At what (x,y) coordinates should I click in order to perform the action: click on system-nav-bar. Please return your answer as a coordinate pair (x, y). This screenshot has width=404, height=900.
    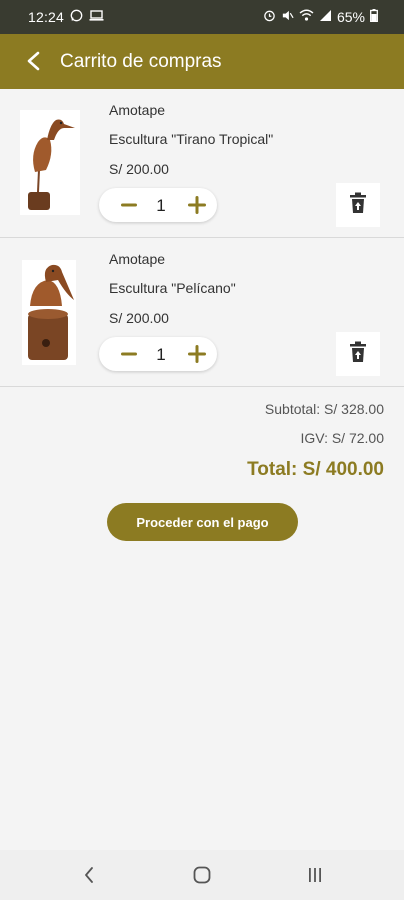
    Looking at the image, I should click on (202, 875).